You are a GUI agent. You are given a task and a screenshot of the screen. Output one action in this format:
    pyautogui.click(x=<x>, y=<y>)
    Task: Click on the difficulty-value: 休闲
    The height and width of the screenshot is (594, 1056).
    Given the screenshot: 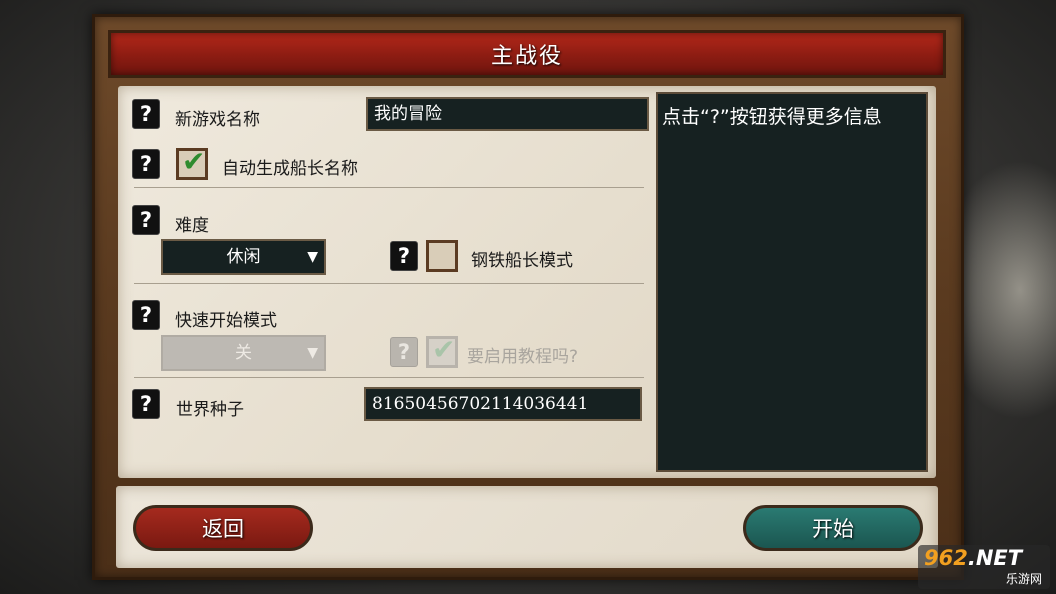 What is the action you would take?
    pyautogui.click(x=243, y=257)
    